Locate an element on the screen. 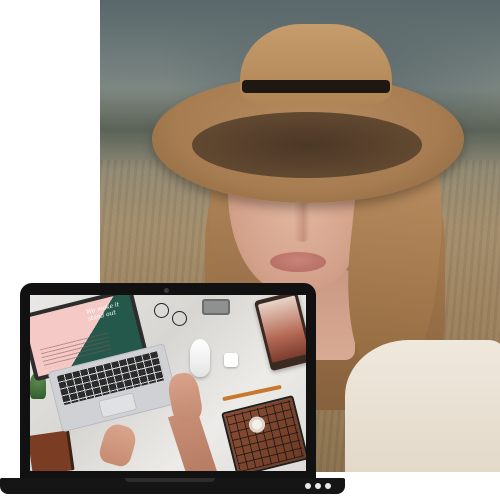 The image size is (500, 500). glasses-lens is located at coordinates (179, 318).